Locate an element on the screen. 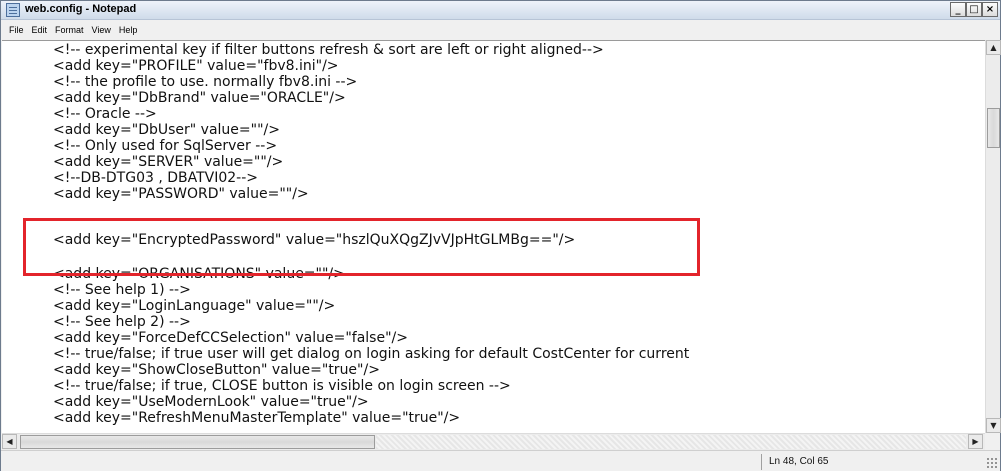 The height and width of the screenshot is (471, 1001). menu-help: Help is located at coordinates (128, 30).